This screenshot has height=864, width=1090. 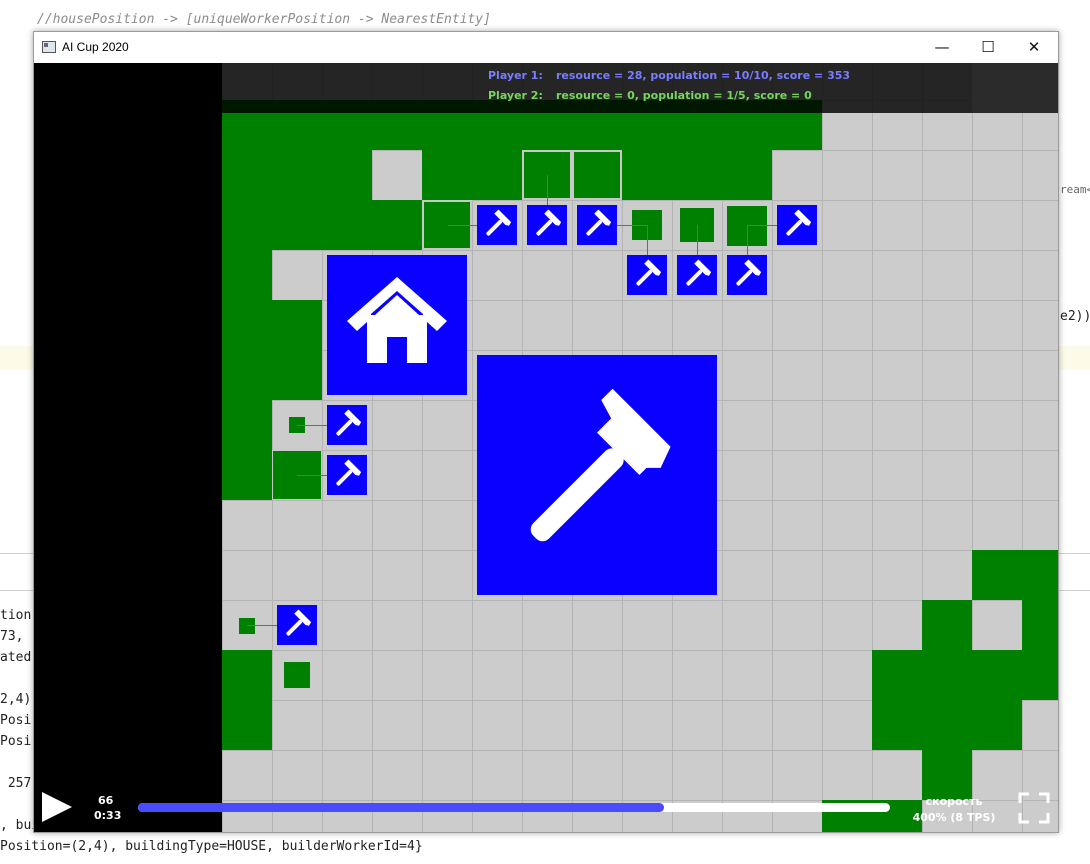 I want to click on minimize-button: —, so click(x=942, y=47).